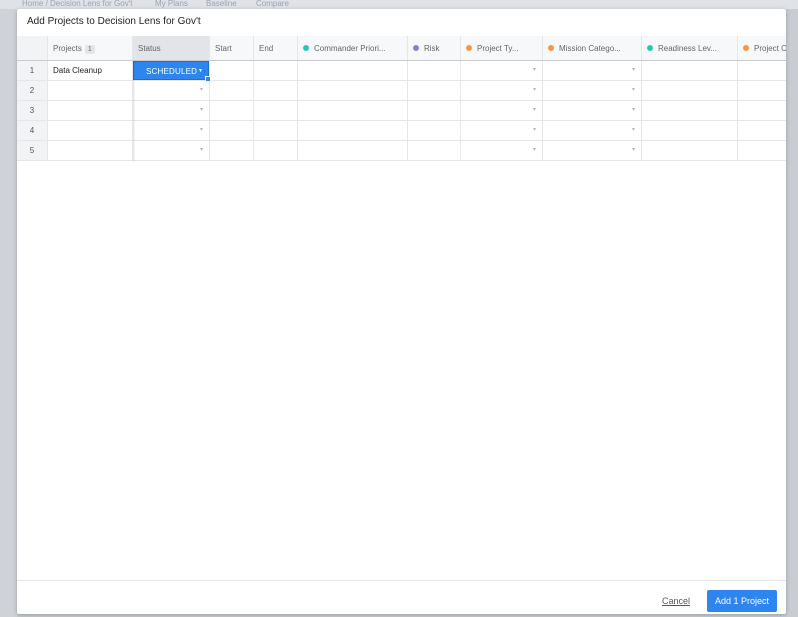  I want to click on frozen-column-shadow, so click(134, 111).